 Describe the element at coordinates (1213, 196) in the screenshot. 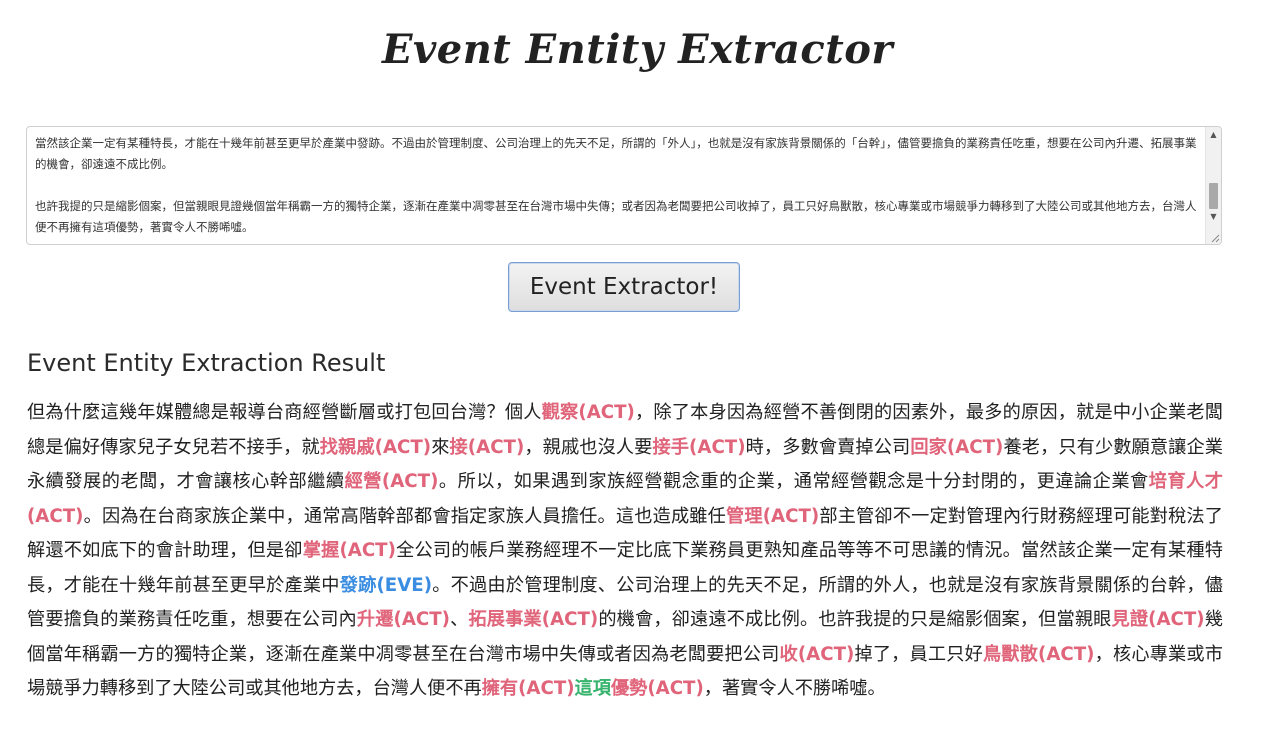

I see `scrollbar-thumb` at that location.